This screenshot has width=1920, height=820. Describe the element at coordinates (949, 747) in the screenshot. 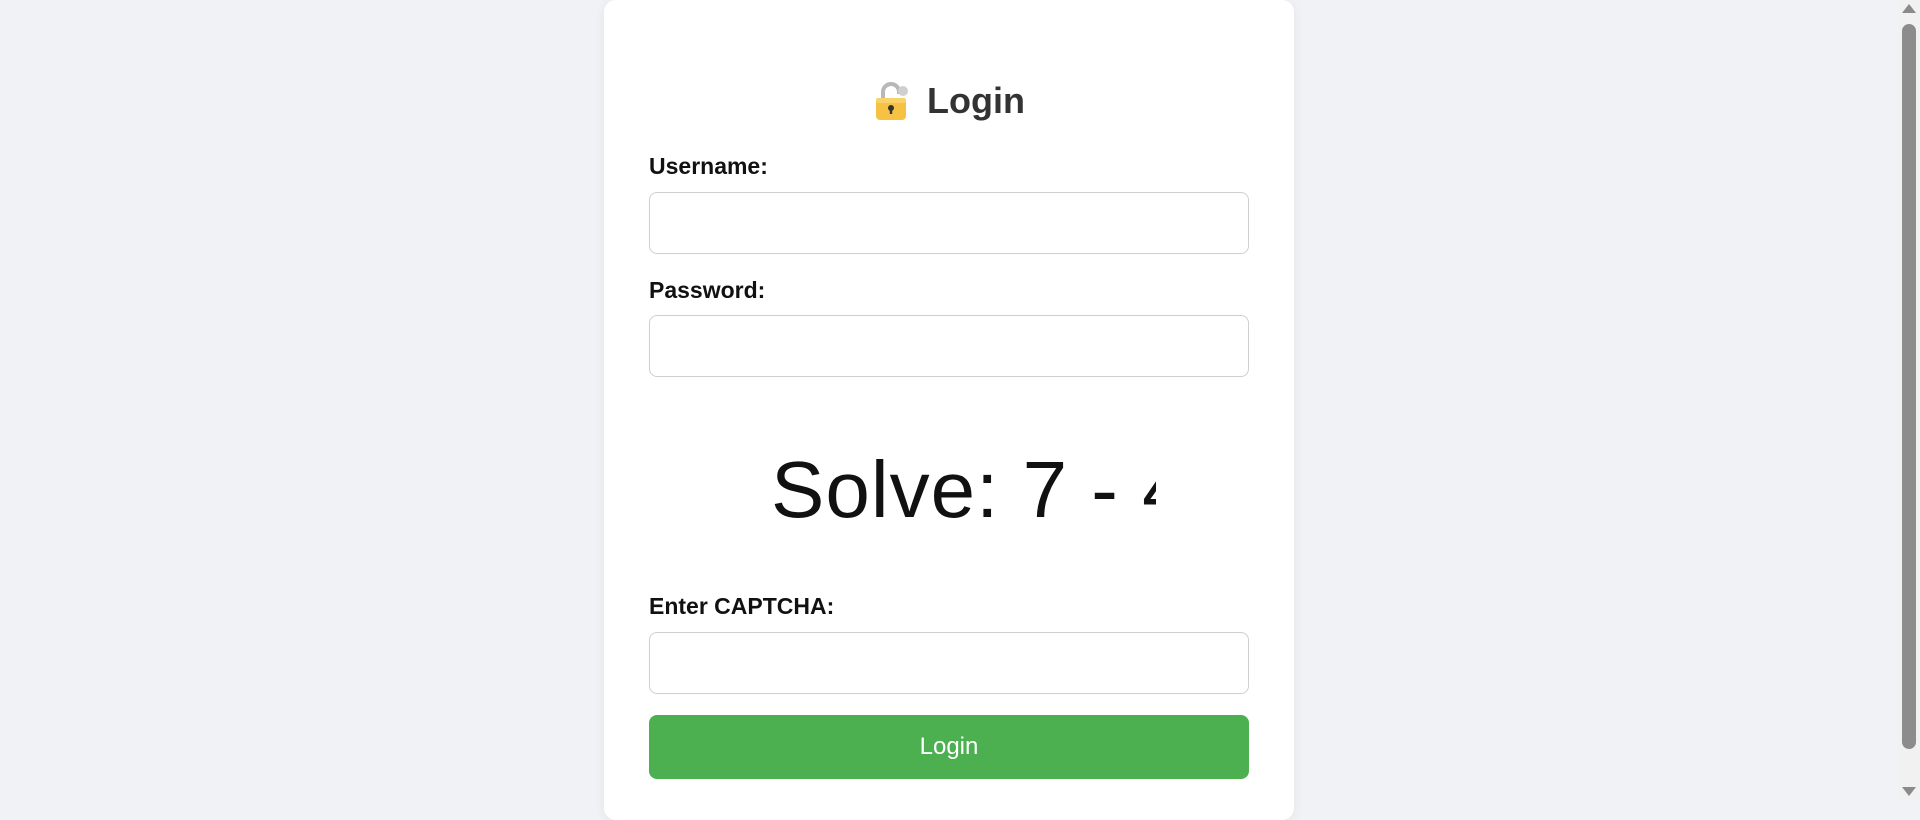

I see `login-button: Login` at that location.